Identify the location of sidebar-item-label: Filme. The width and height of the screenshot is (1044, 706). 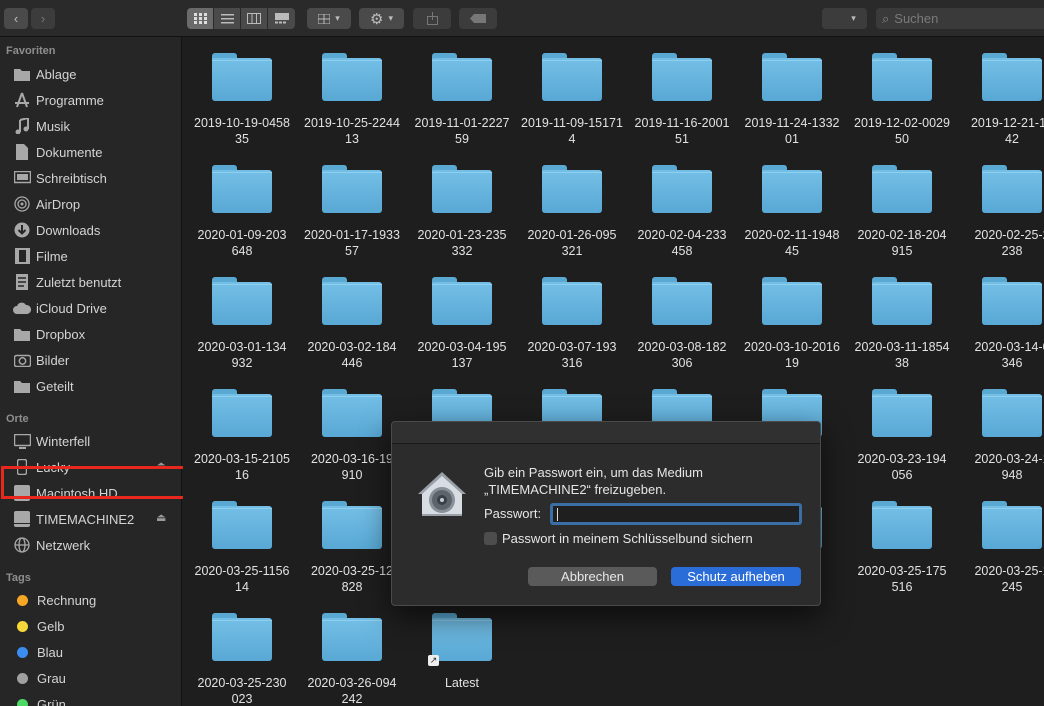
(52, 256).